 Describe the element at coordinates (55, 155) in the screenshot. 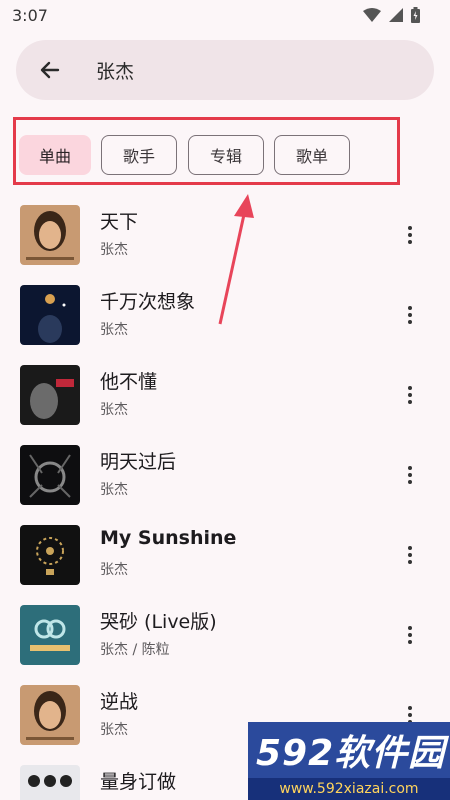

I see `filter-chip-singles: 单曲` at that location.